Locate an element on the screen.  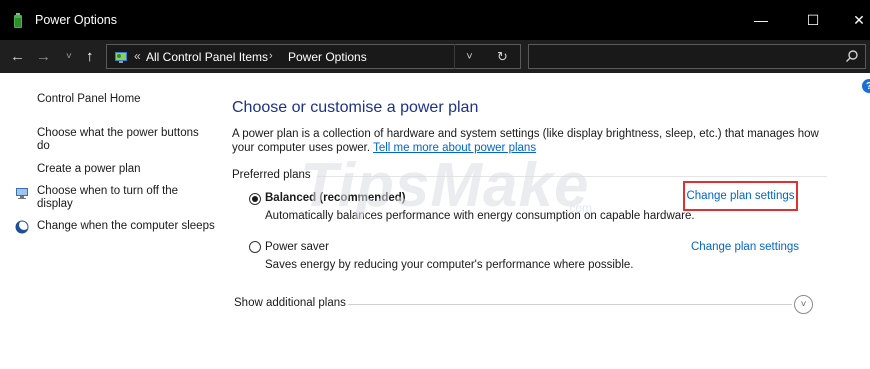
additional-plans-divider is located at coordinates (570, 304).